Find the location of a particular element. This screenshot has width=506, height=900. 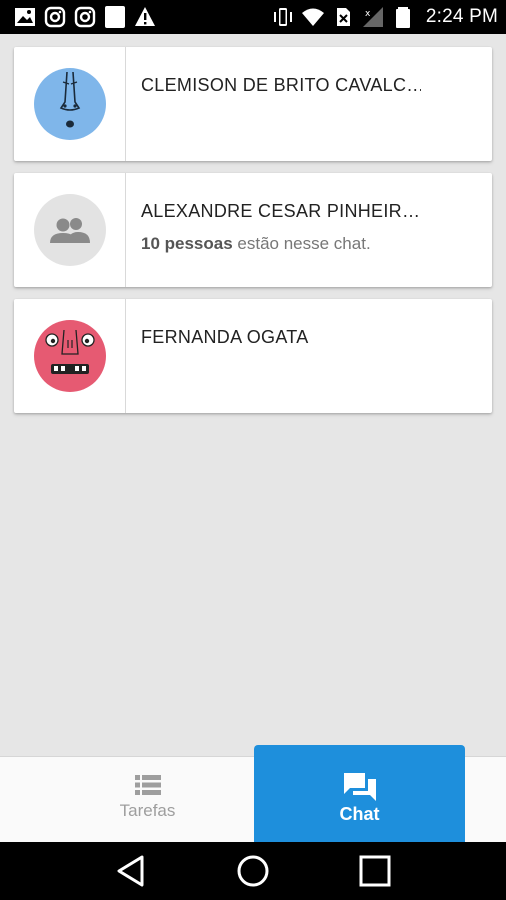

back-button is located at coordinates (131, 871).